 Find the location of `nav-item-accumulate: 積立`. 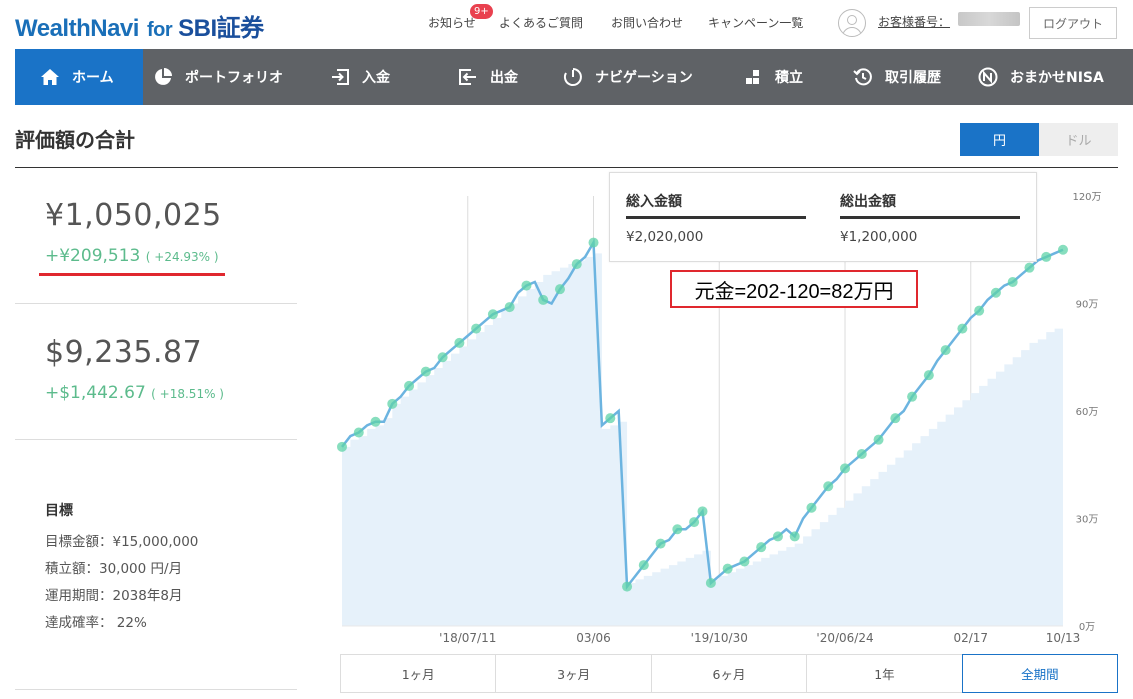

nav-item-accumulate: 積立 is located at coordinates (773, 77).